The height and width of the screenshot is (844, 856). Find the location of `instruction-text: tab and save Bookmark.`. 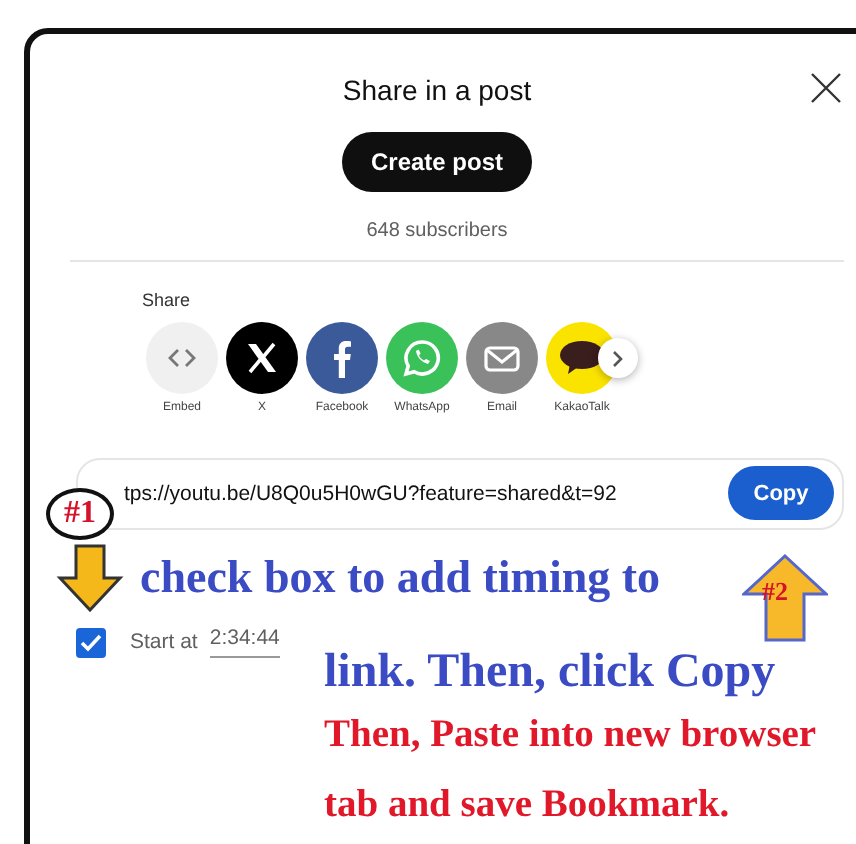

instruction-text: tab and save Bookmark. is located at coordinates (527, 806).